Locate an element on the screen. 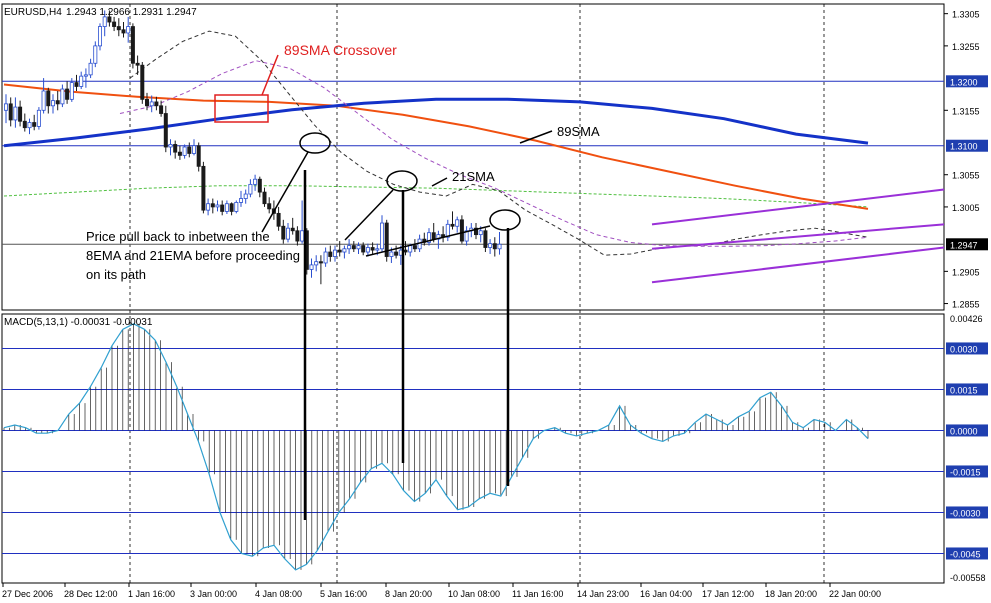 The height and width of the screenshot is (603, 991). green-ma-line is located at coordinates (436, 196).